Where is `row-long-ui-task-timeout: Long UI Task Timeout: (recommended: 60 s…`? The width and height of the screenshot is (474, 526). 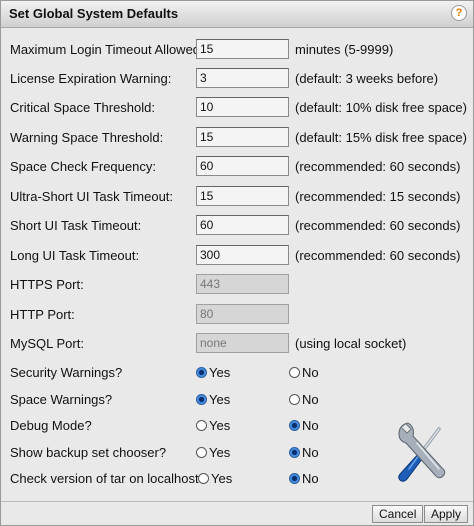
row-long-ui-task-timeout: Long UI Task Timeout: (recommended: 60 s… is located at coordinates (237, 256).